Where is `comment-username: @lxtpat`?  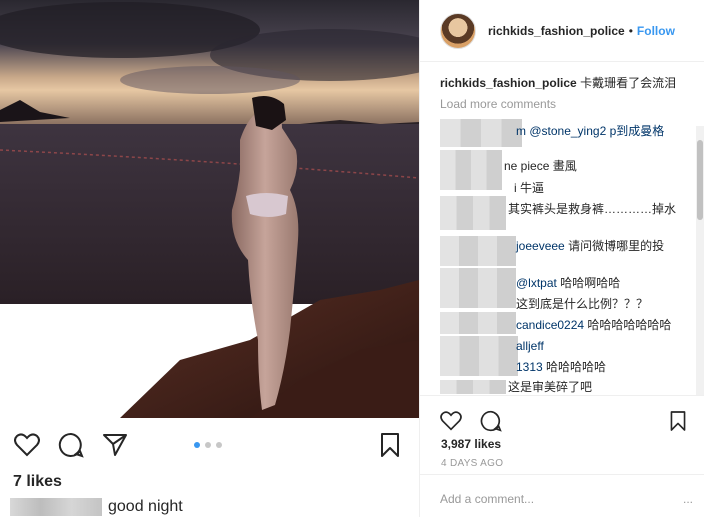
comment-username: @lxtpat is located at coordinates (536, 283).